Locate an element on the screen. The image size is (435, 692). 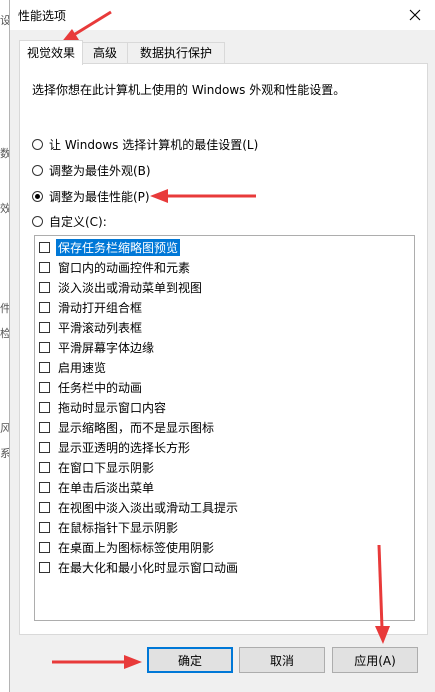
effect-checkbox-item: 在单击后淡出菜单 is located at coordinates (96, 487).